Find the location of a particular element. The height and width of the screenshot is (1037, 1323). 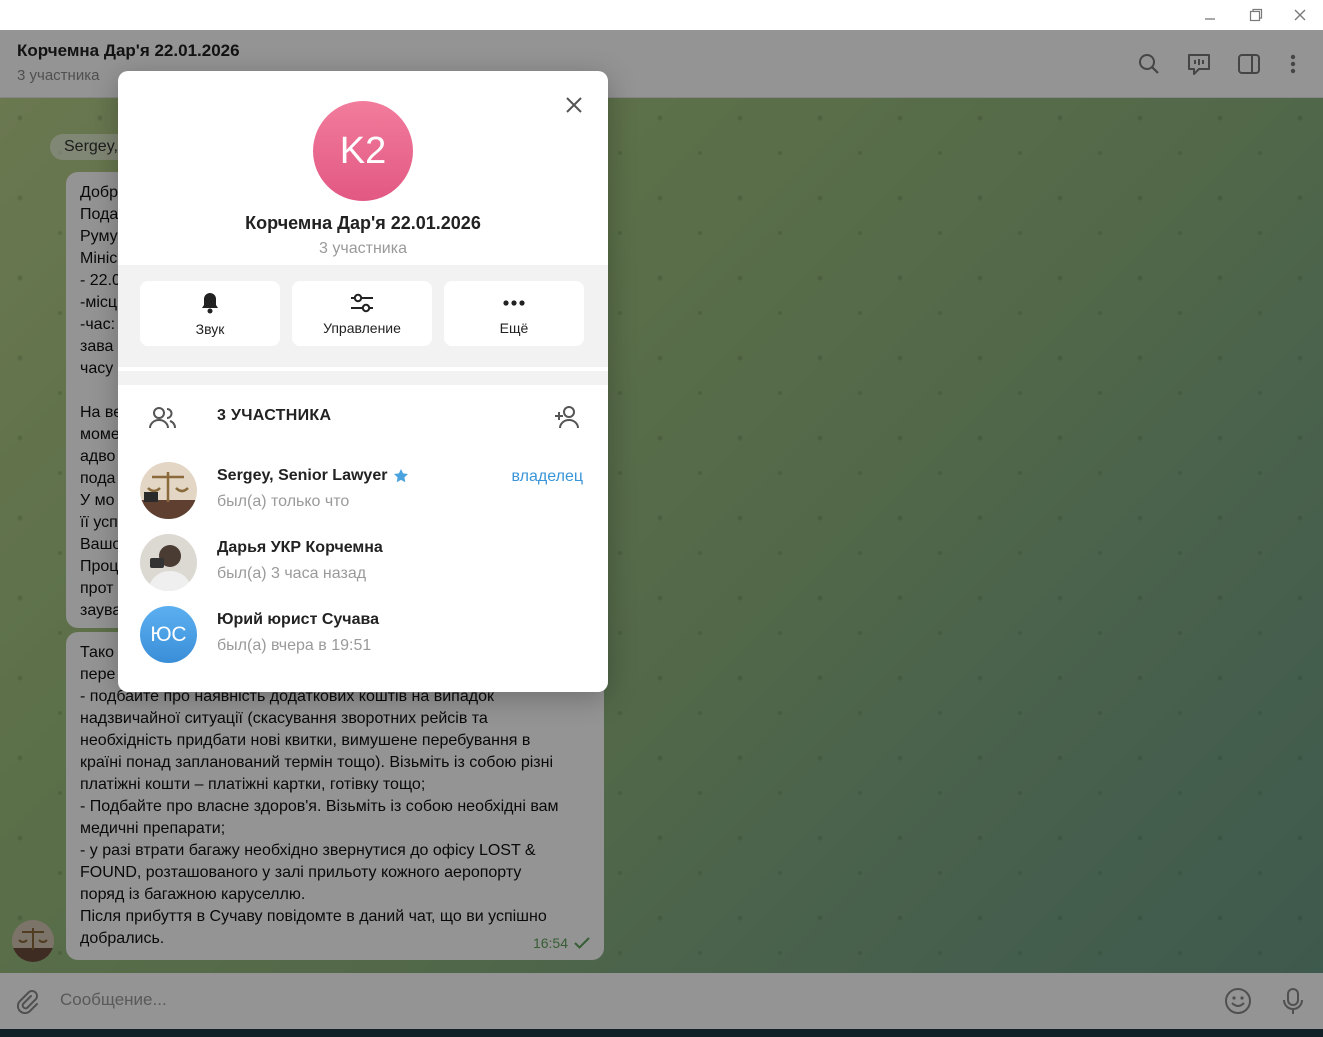

restore-icon is located at coordinates (1256, 15).